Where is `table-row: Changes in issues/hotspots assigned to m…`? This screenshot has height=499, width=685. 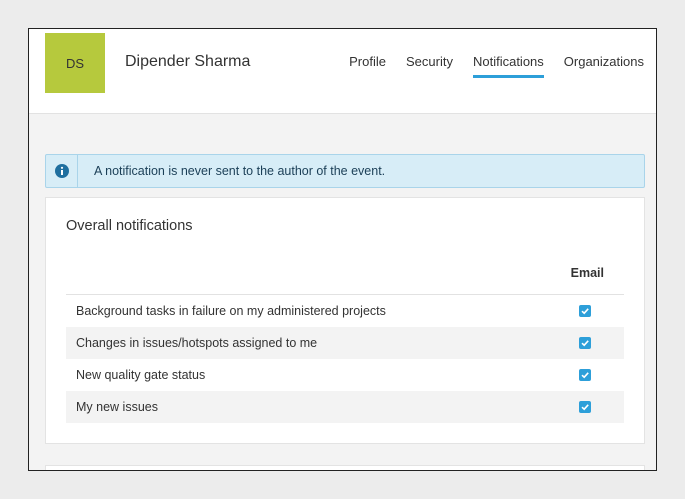
table-row: Changes in issues/hotspots assigned to m… is located at coordinates (345, 343).